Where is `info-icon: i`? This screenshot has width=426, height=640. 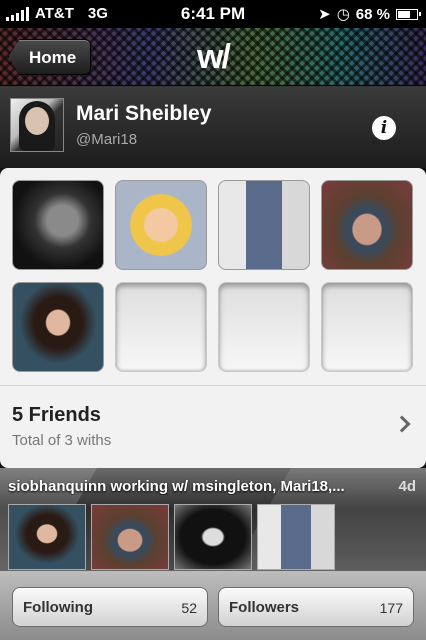 info-icon: i is located at coordinates (384, 128).